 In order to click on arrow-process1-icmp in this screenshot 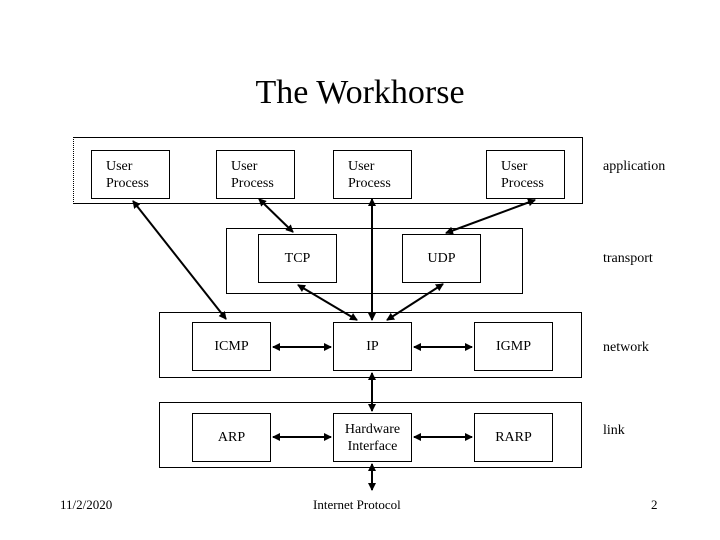, I will do `click(179, 260)`.